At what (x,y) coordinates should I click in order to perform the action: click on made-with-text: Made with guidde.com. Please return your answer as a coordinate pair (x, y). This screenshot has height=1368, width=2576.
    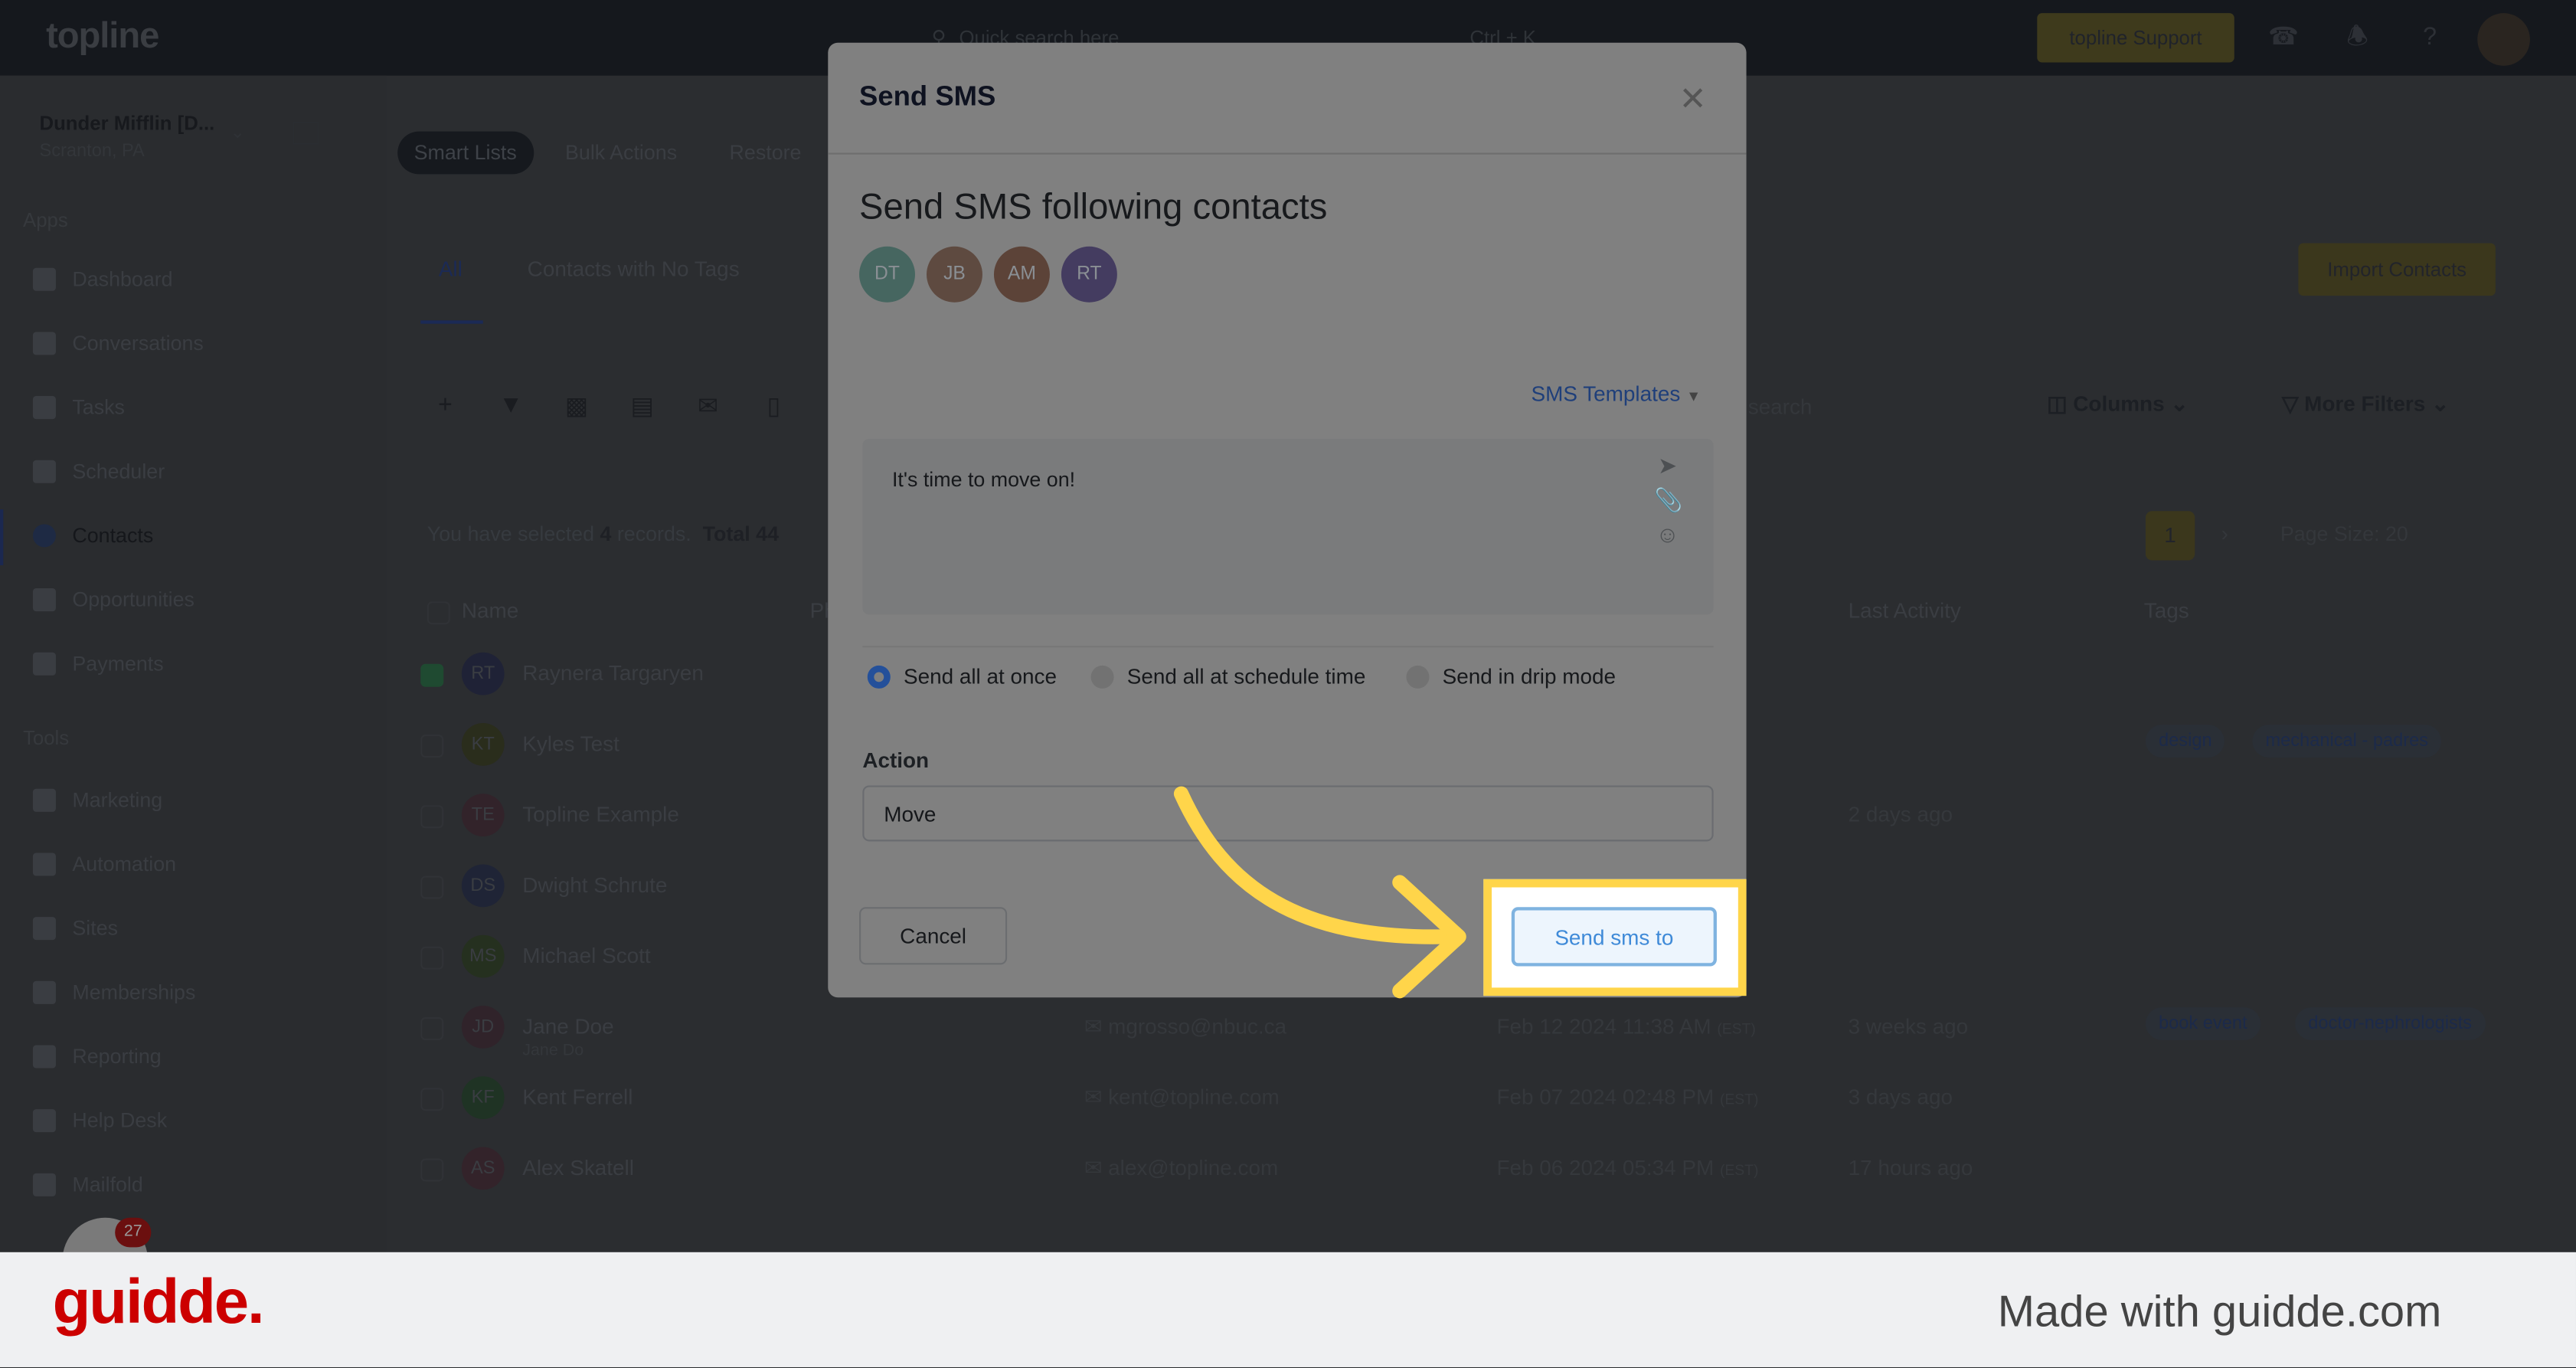
    Looking at the image, I should click on (2219, 1311).